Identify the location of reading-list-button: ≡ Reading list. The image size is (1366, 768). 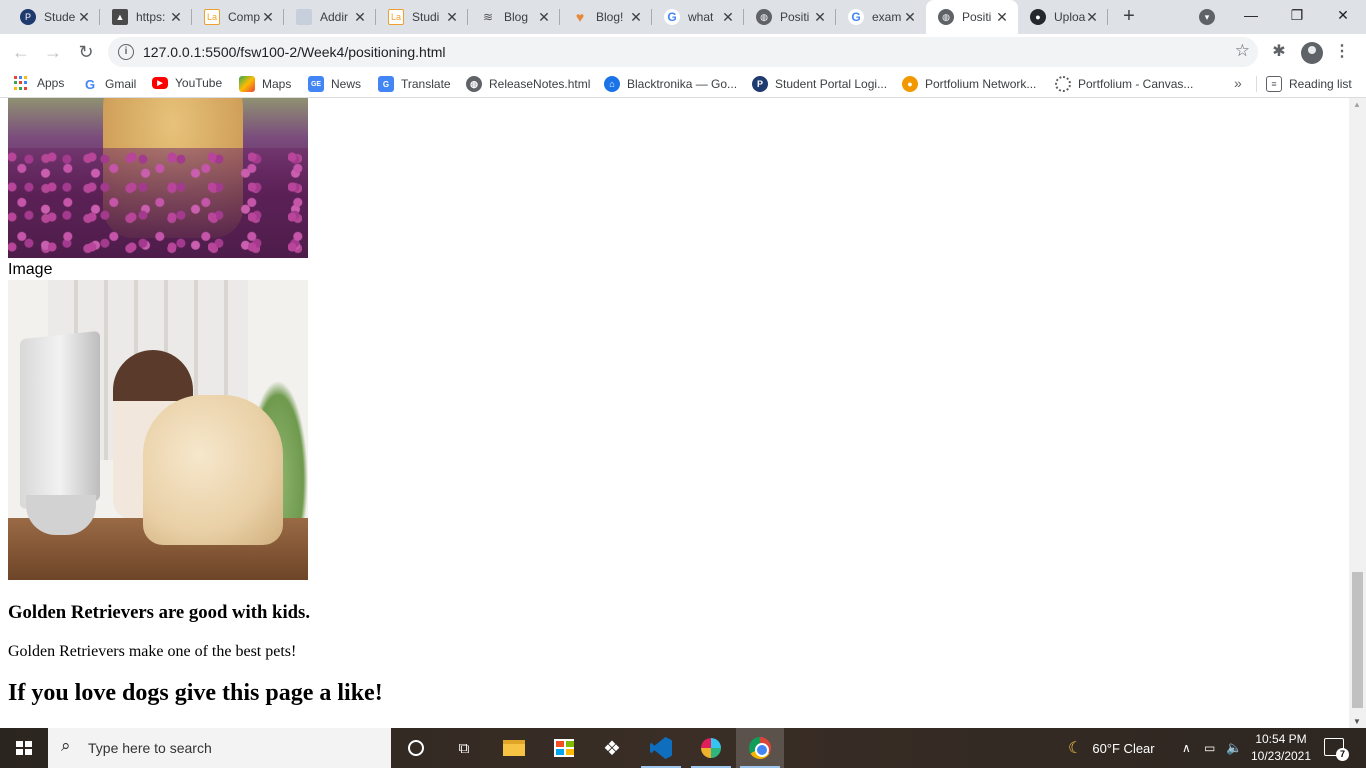
(1309, 84).